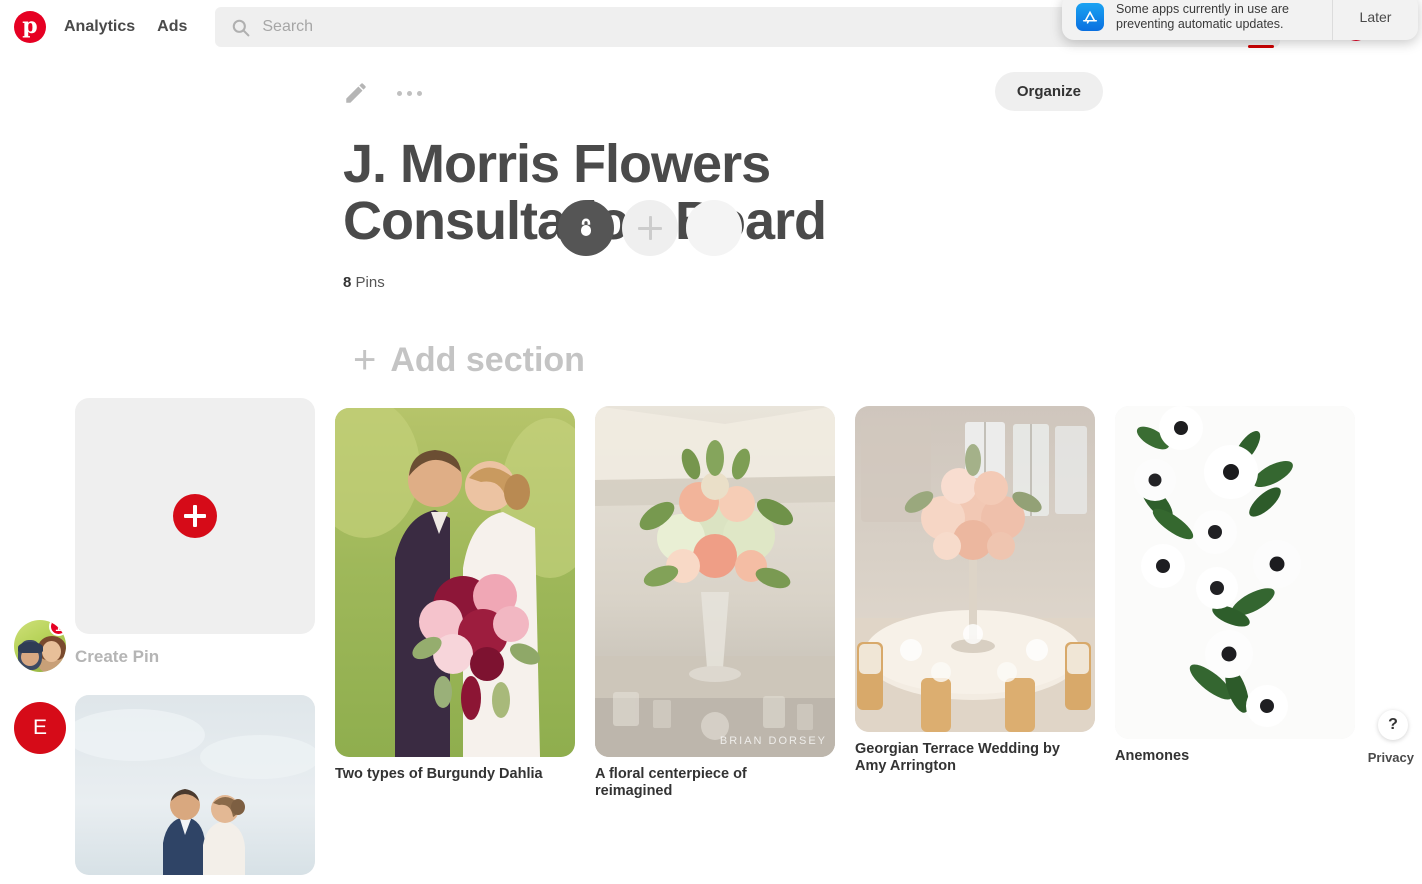 The width and height of the screenshot is (1422, 884). I want to click on pin-title: A floral centerpiece of reimagined, so click(671, 782).